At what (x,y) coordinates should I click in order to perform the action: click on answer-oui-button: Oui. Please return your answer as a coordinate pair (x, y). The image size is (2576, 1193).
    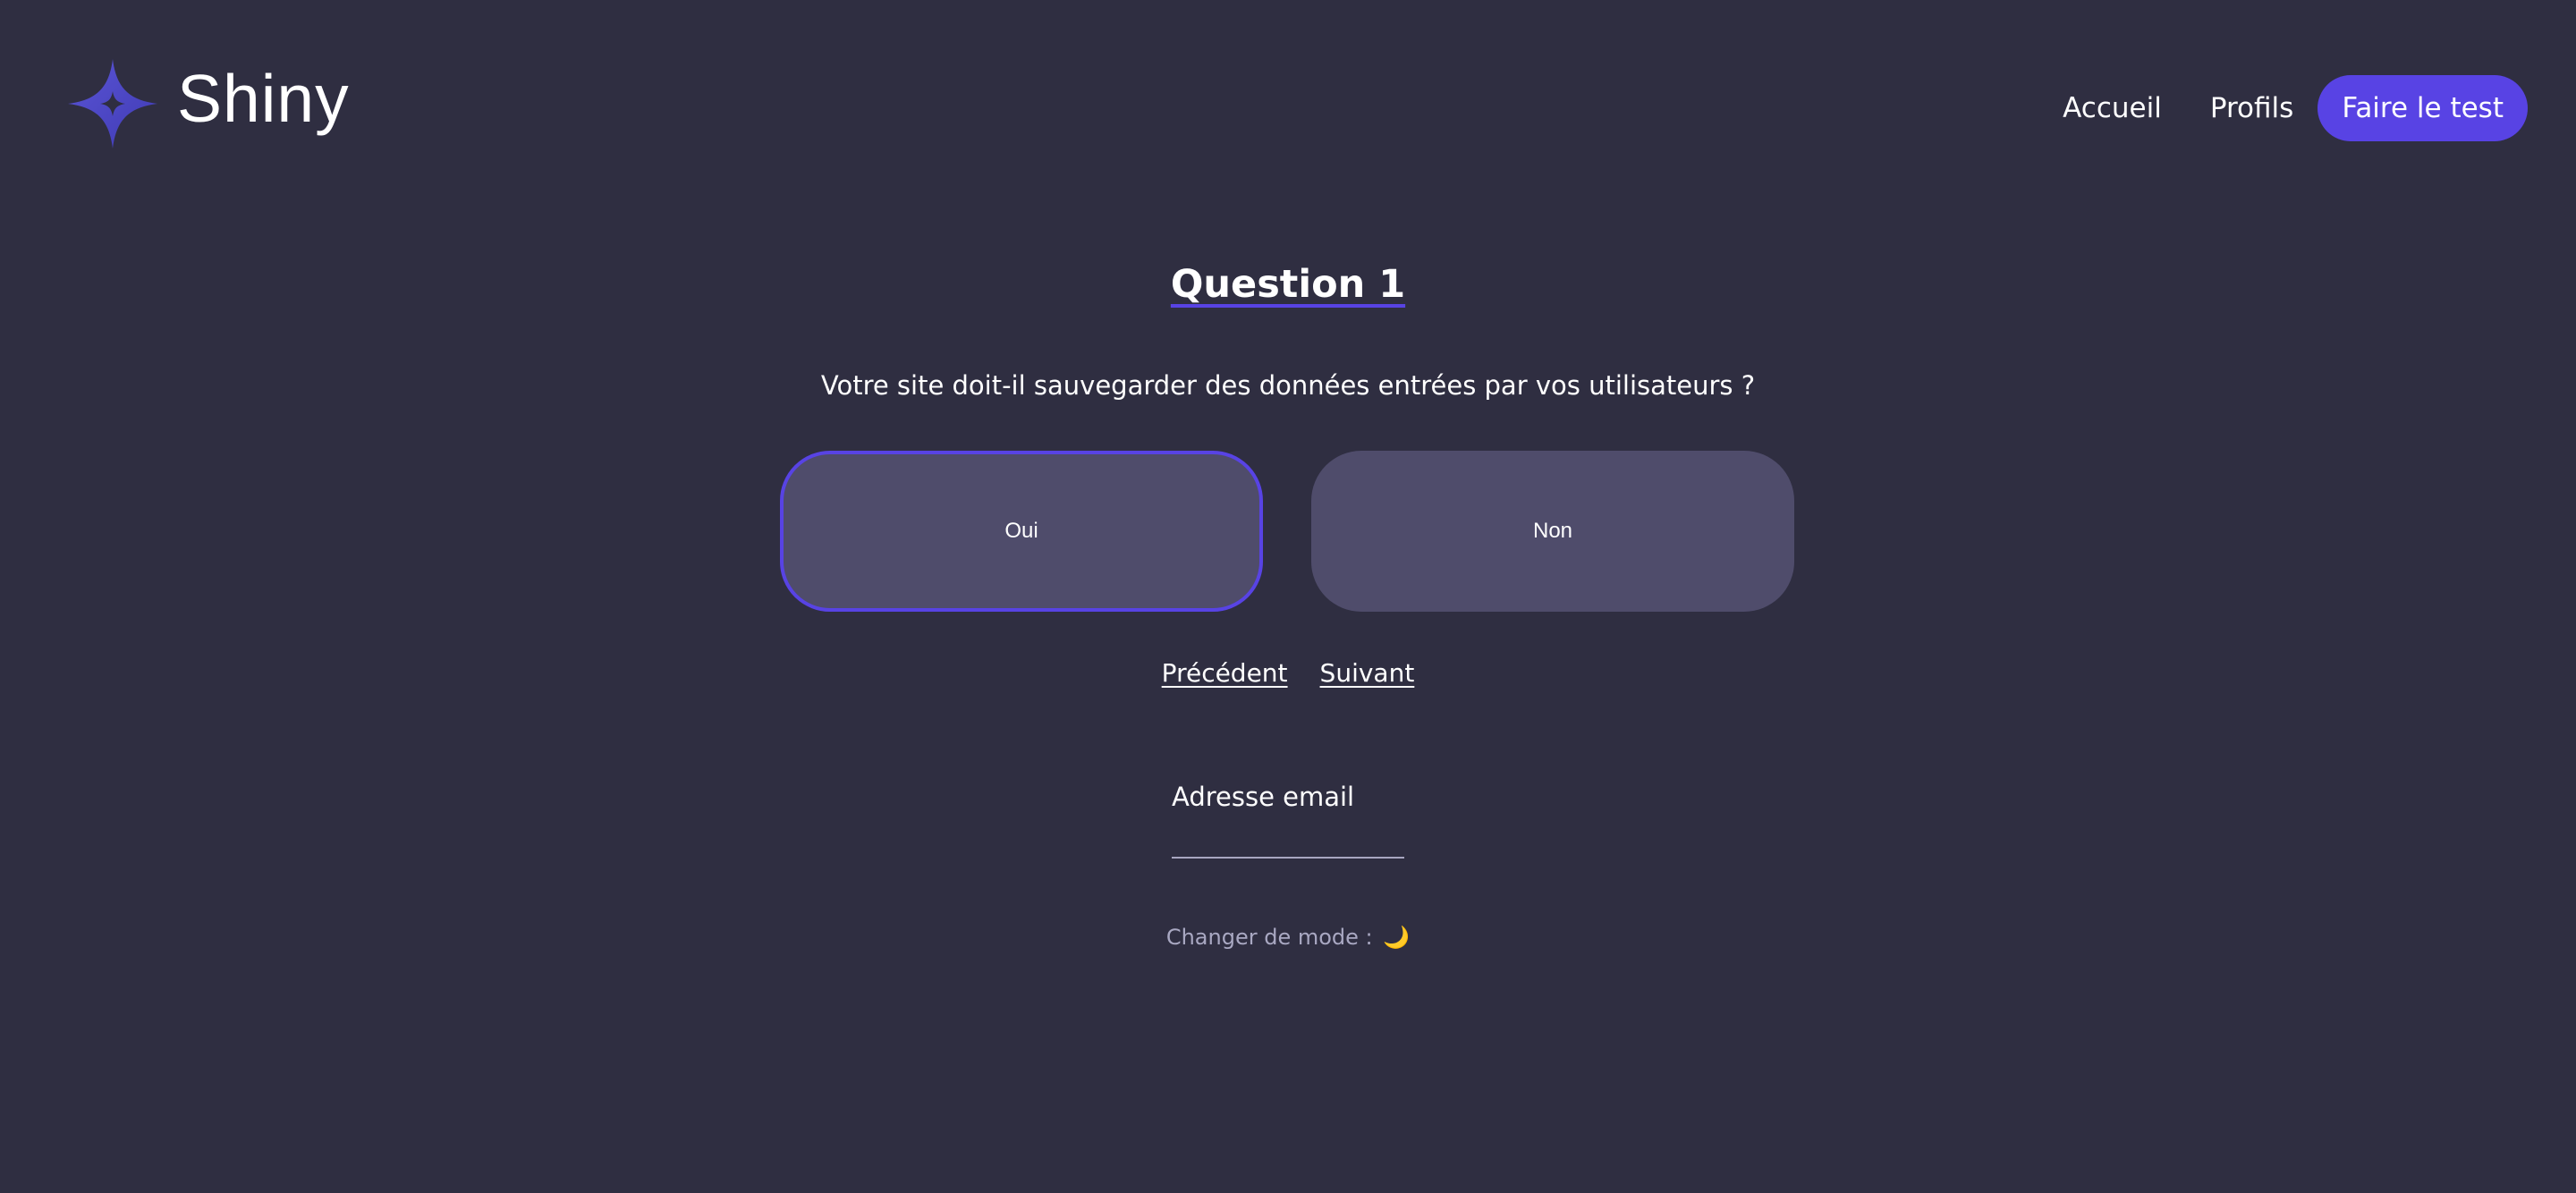
    Looking at the image, I should click on (1021, 532).